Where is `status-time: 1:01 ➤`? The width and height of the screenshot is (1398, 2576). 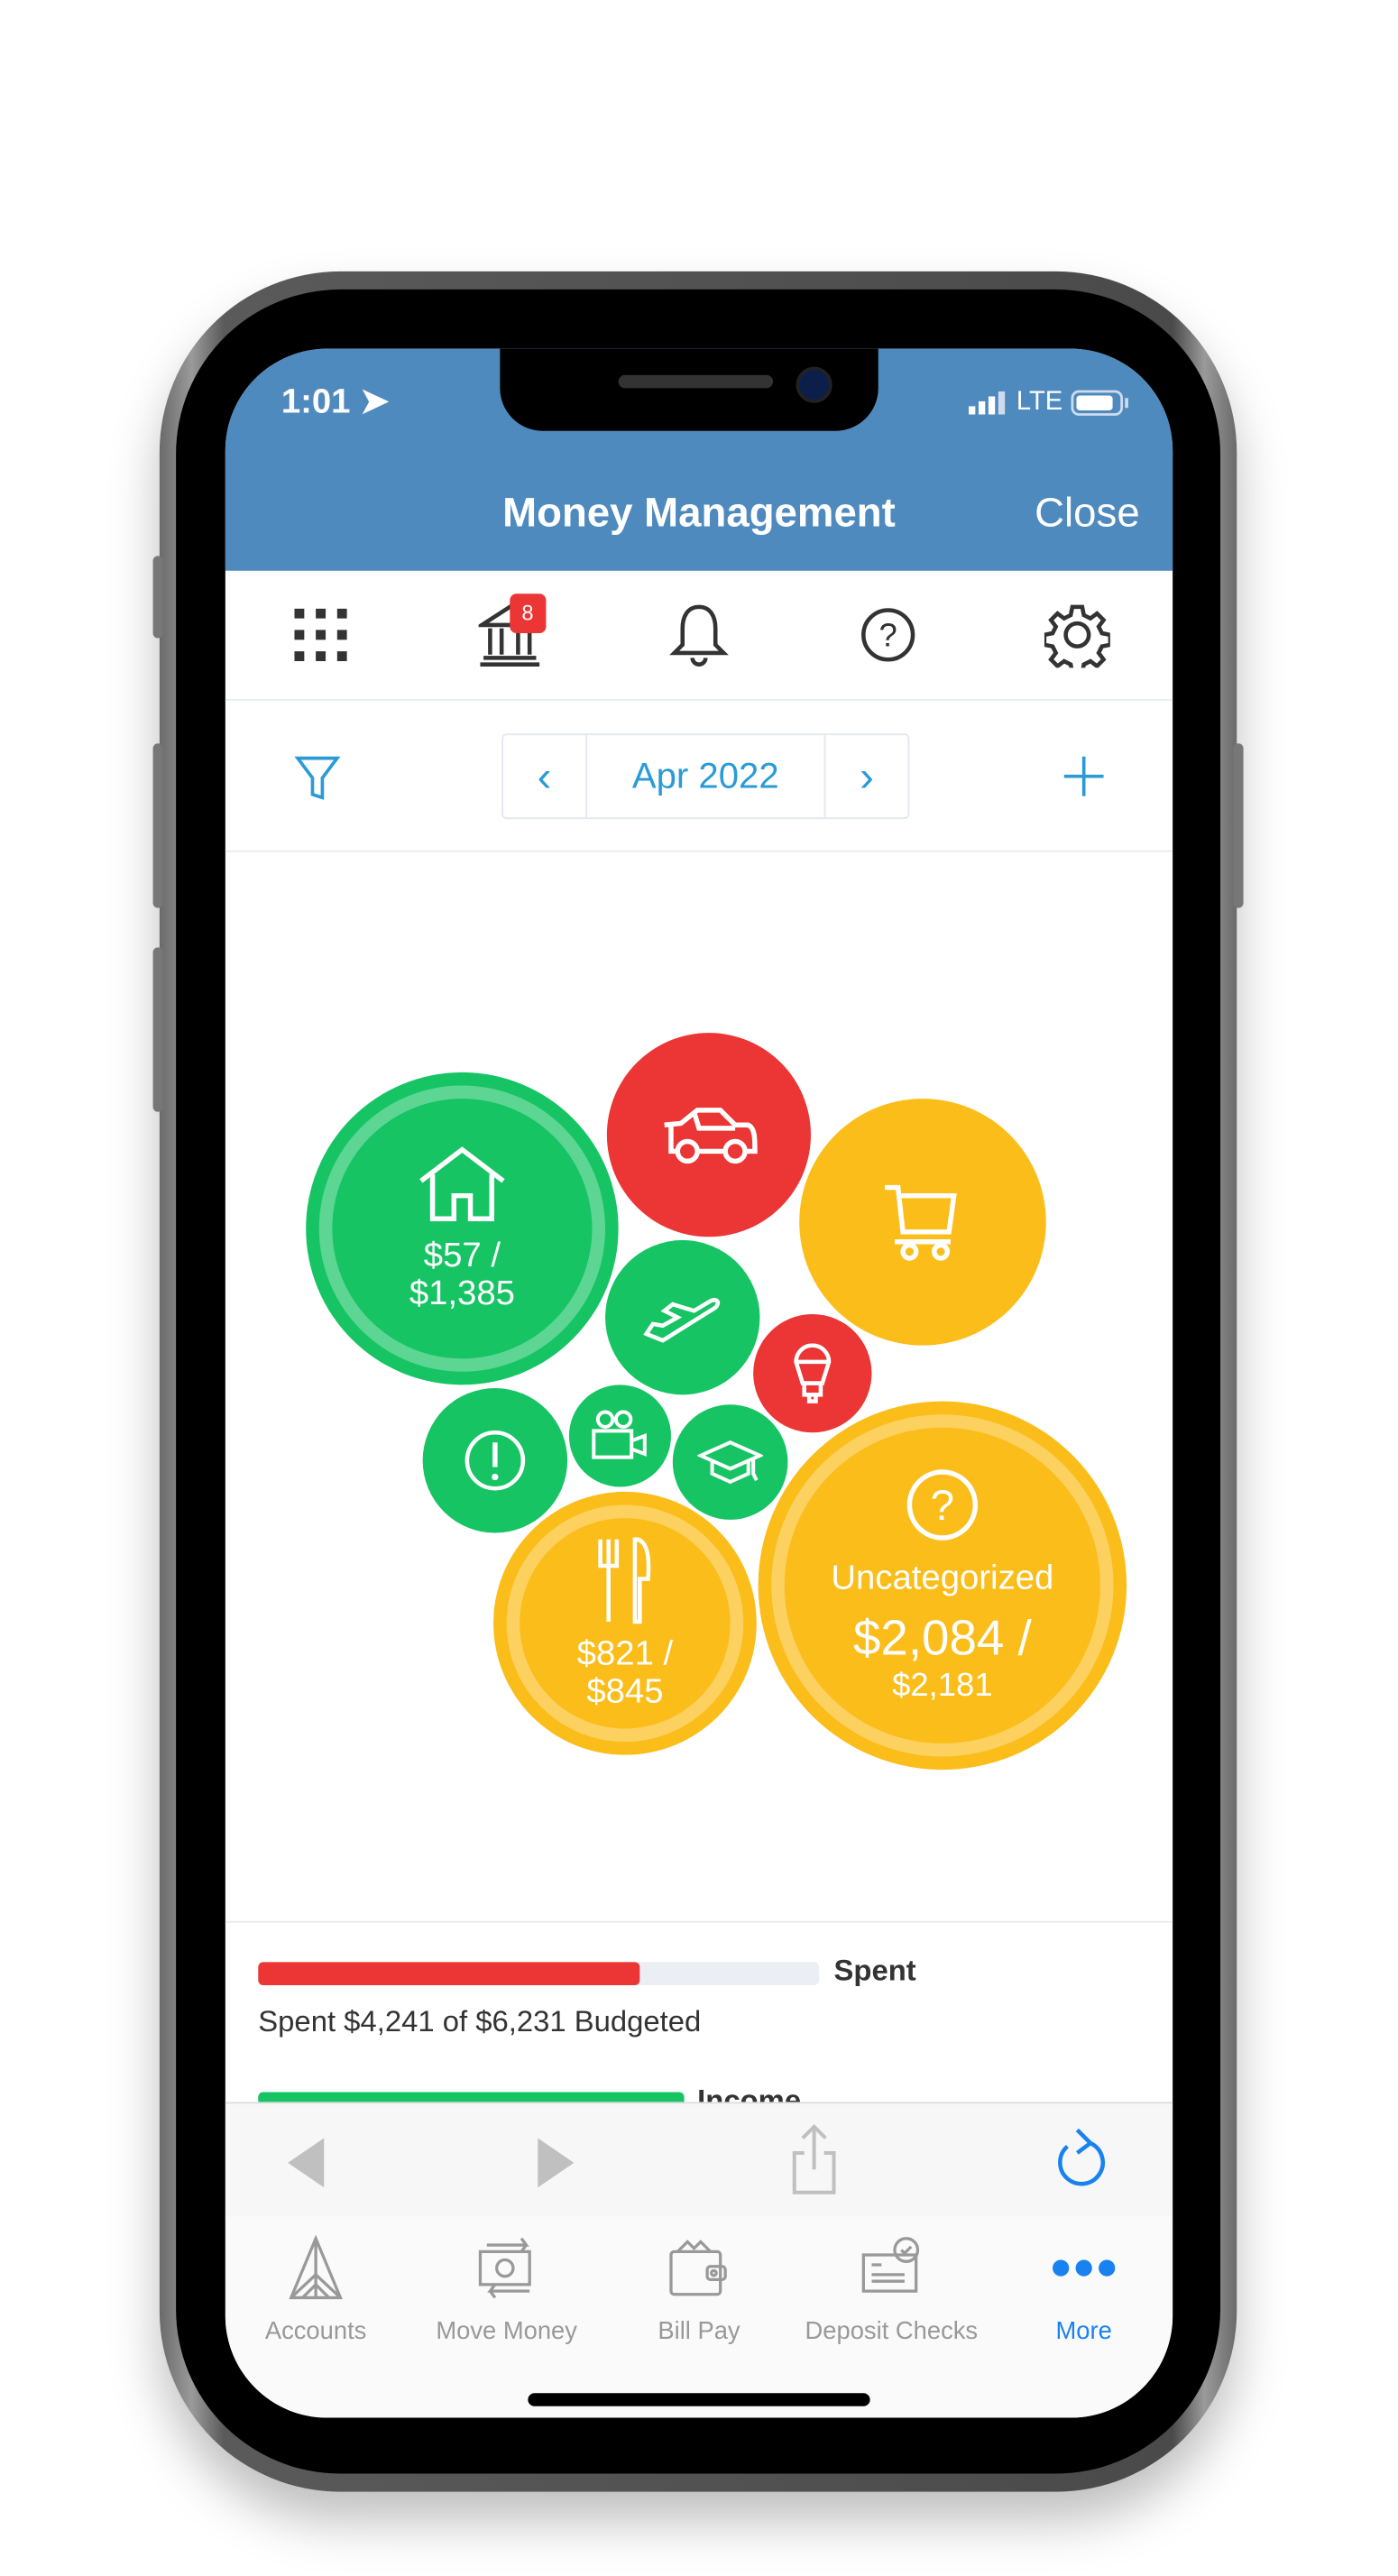 status-time: 1:01 ➤ is located at coordinates (335, 402).